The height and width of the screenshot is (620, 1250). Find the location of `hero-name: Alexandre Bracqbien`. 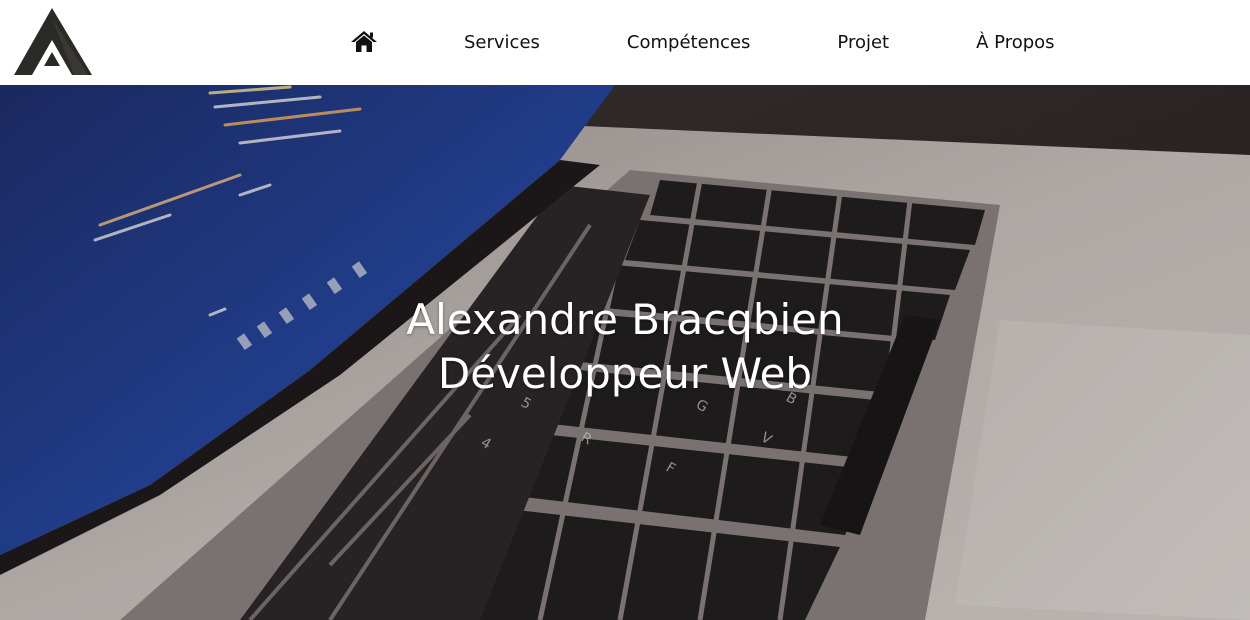

hero-name: Alexandre Bracqbien is located at coordinates (625, 319).